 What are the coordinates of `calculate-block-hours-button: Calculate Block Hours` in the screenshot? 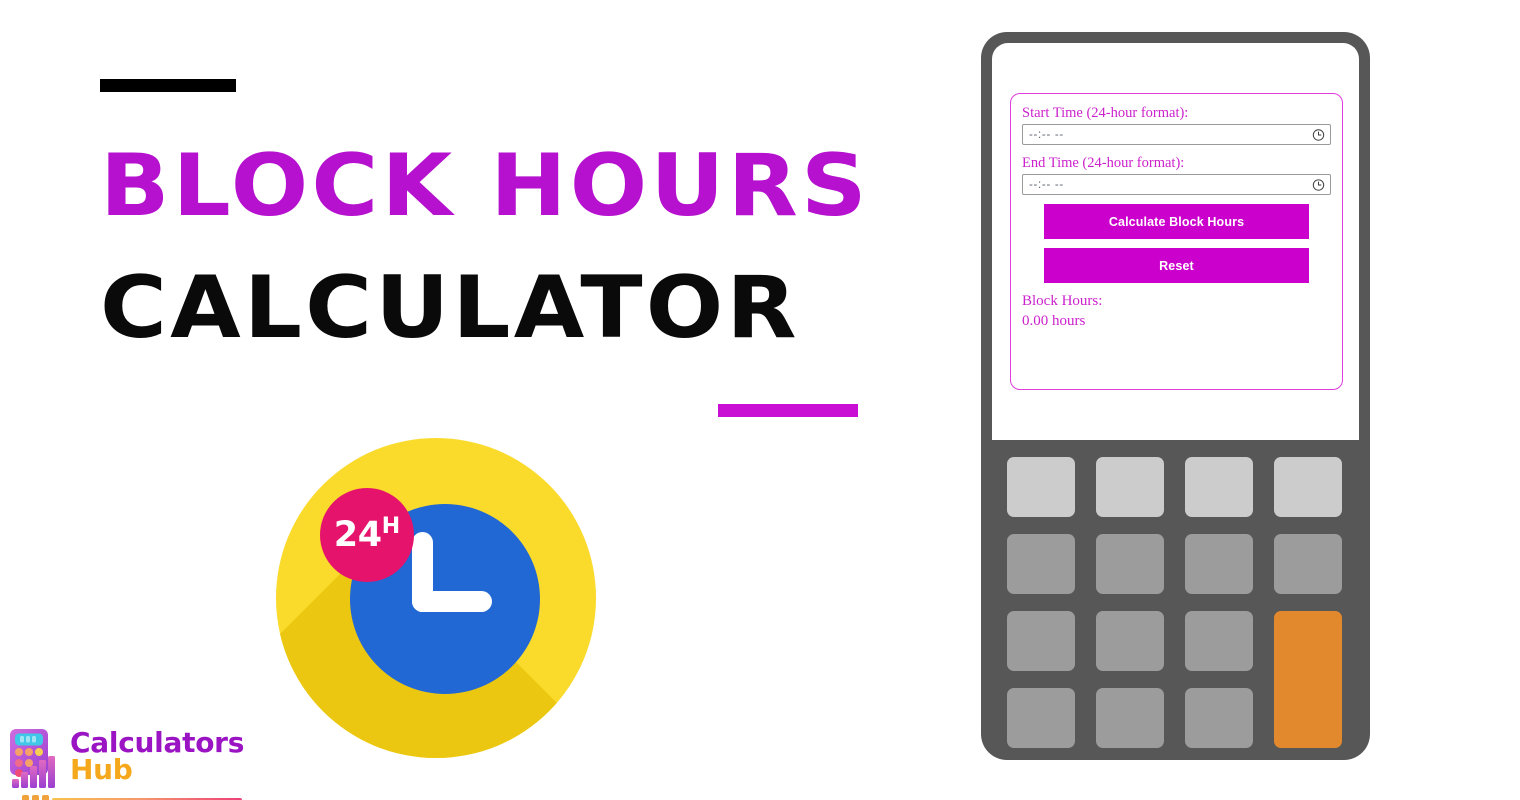 It's located at (1176, 222).